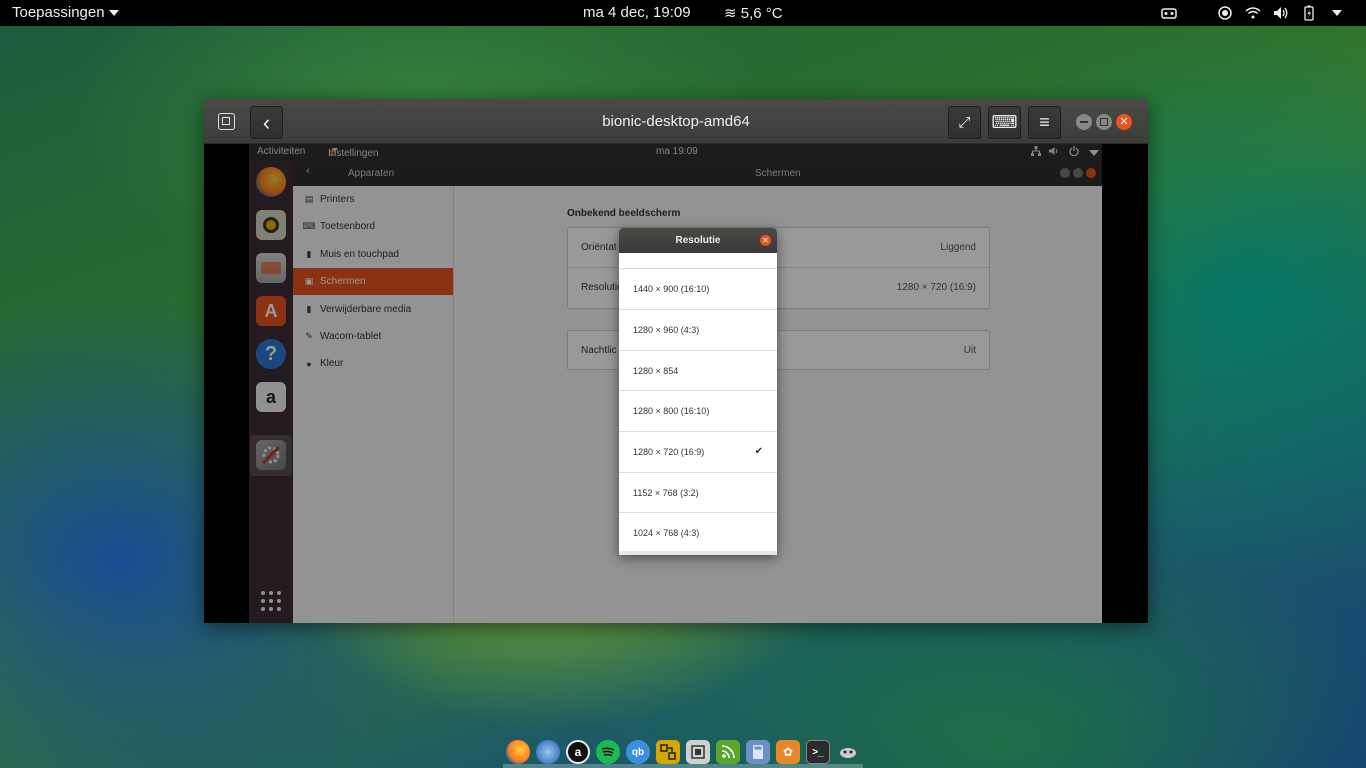 This screenshot has height=768, width=1366. What do you see at coordinates (666, 330) in the screenshot?
I see `resolution-option-label: 1280 × 960 (4:3)` at bounding box center [666, 330].